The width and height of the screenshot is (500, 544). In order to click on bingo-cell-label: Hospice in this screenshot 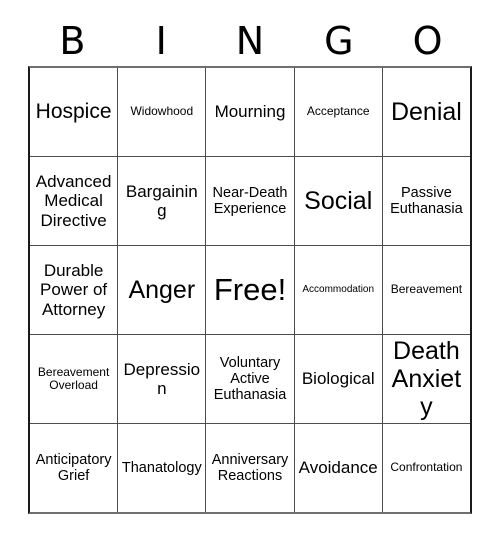, I will do `click(73, 112)`.